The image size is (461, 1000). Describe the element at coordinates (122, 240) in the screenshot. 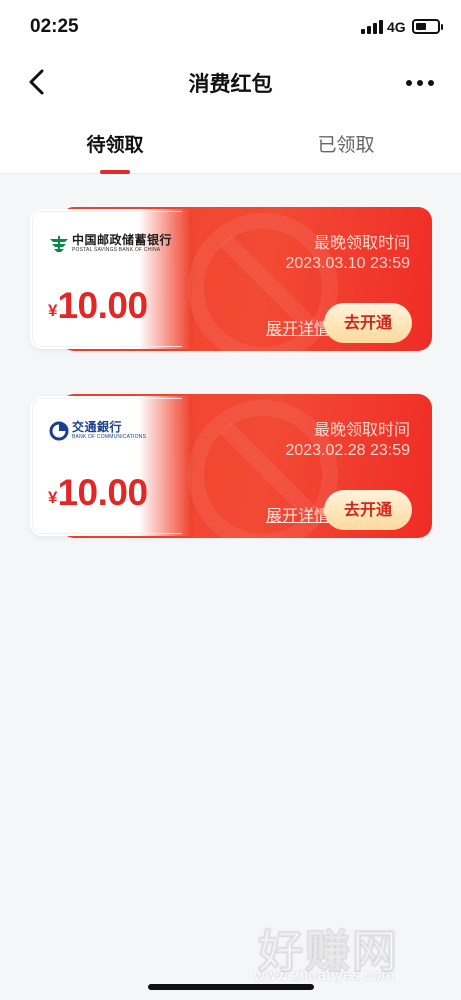

I see `bank-name: 中国邮政储蓄银行` at that location.